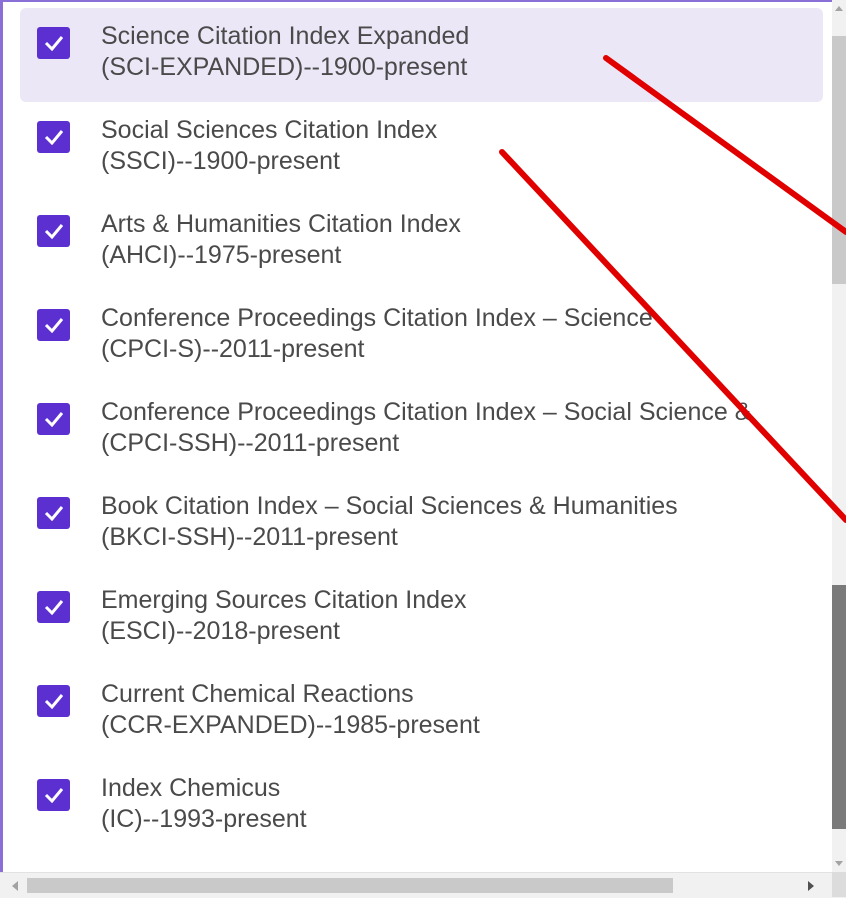 This screenshot has height=898, width=846. Describe the element at coordinates (249, 537) in the screenshot. I see `index-detail: (BKCI-SSH)--2011-present` at that location.